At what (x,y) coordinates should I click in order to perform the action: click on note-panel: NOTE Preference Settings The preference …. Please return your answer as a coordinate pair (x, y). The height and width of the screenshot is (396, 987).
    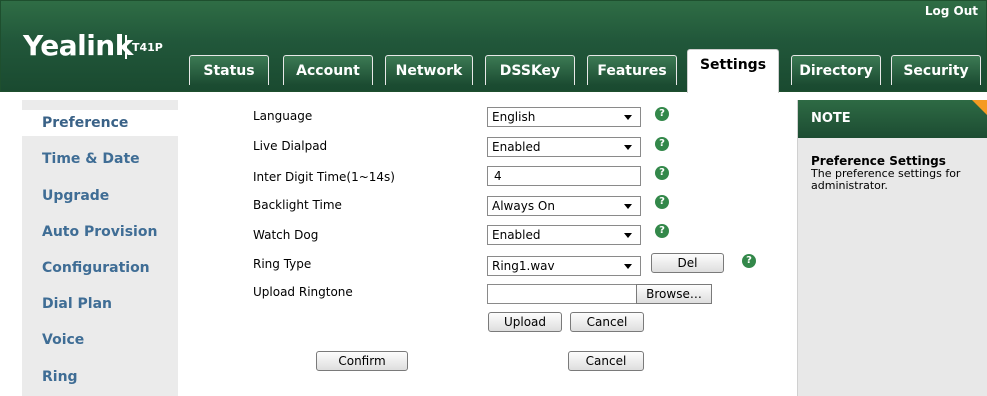
    Looking at the image, I should click on (892, 248).